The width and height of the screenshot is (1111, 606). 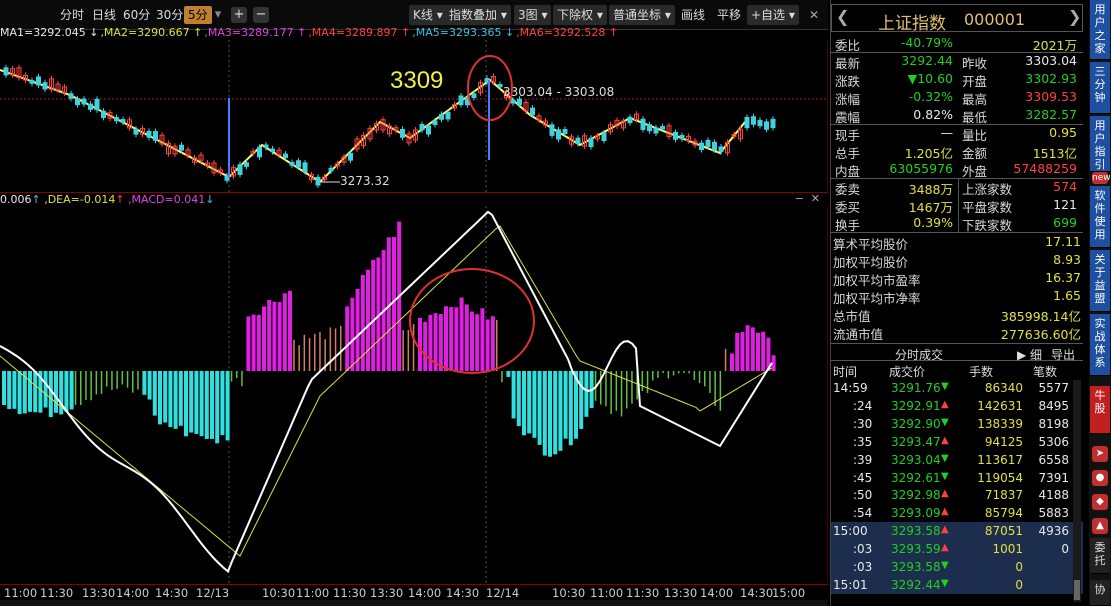 What do you see at coordinates (218, 15) in the screenshot?
I see `dropdown-arrow-icon: ▾` at bounding box center [218, 15].